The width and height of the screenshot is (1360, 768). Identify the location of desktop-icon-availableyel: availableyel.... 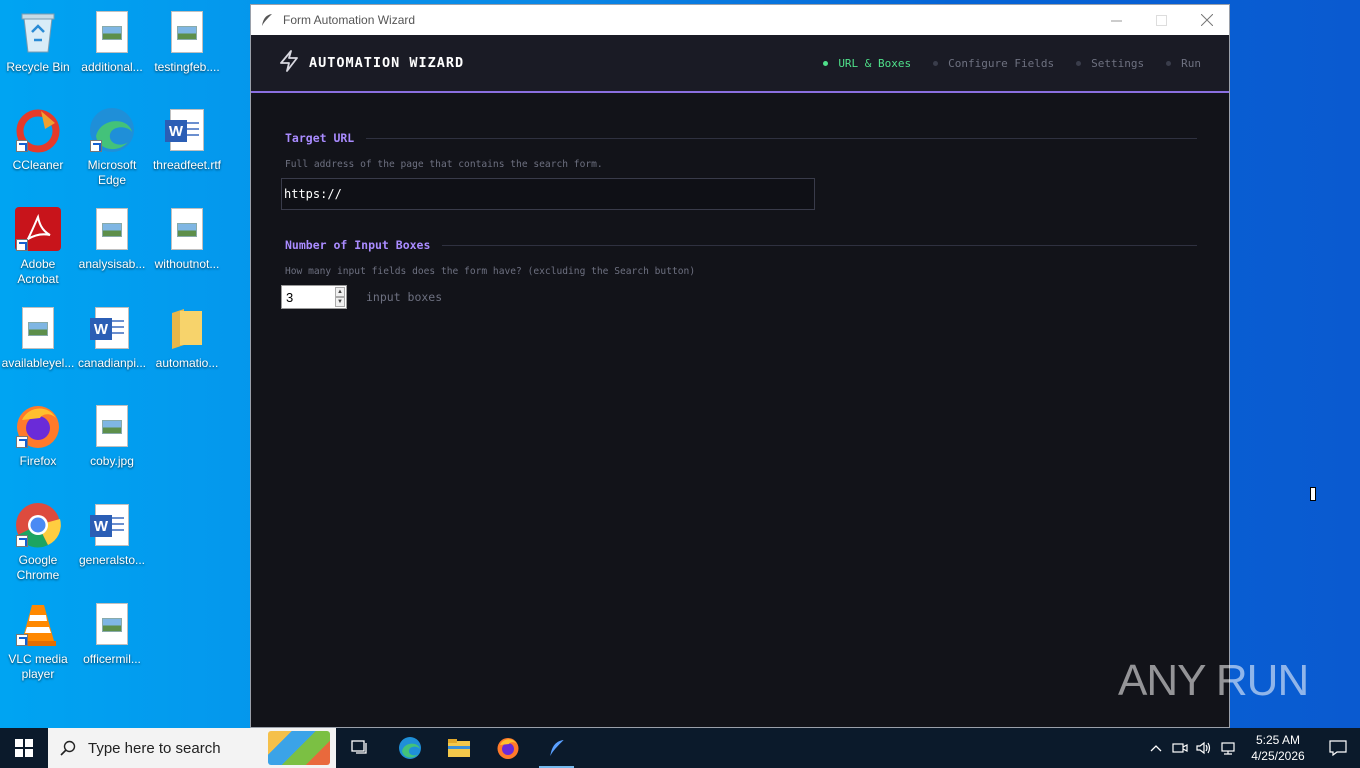
(38, 349).